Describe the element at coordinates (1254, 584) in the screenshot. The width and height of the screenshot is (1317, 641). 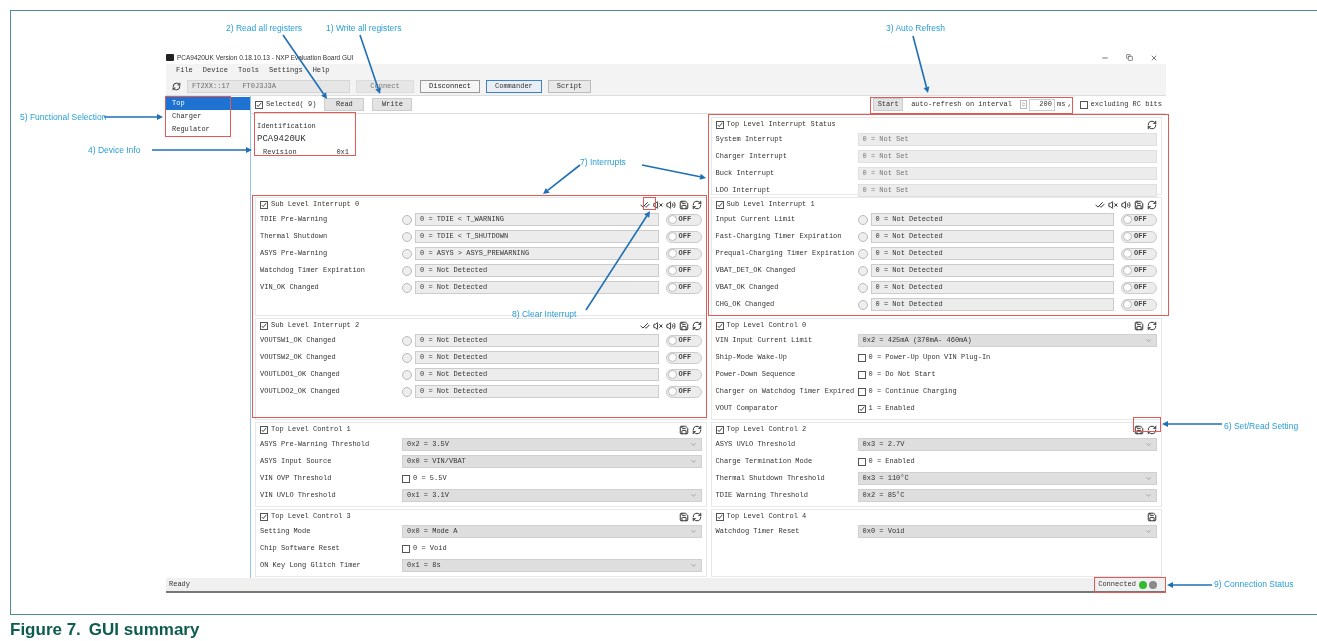
I see `annotation-label: 9) Connection Status` at that location.